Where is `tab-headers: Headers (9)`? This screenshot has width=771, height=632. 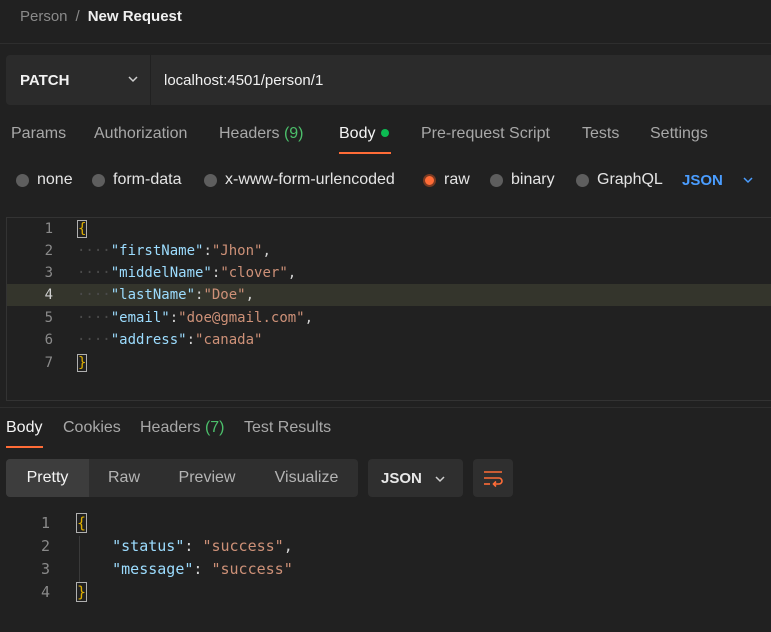
tab-headers: Headers (9) is located at coordinates (261, 135).